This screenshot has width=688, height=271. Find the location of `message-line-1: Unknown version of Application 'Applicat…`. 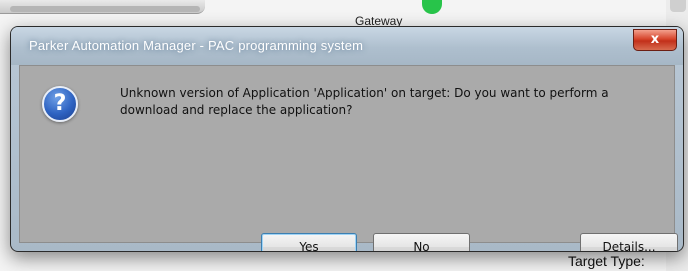

message-line-1: Unknown version of Application 'Applicat… is located at coordinates (364, 93).